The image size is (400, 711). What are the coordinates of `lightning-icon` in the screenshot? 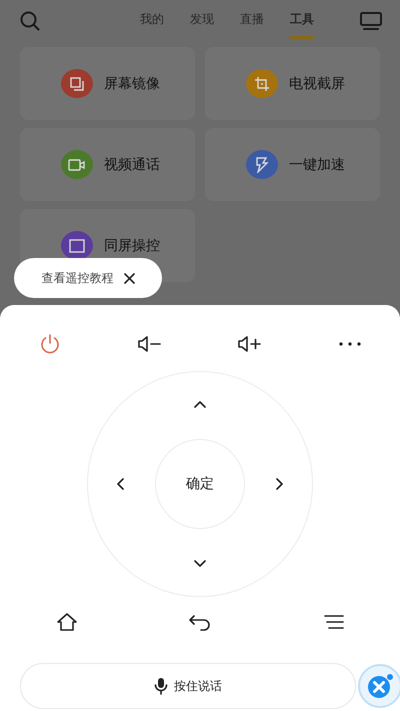 It's located at (262, 164).